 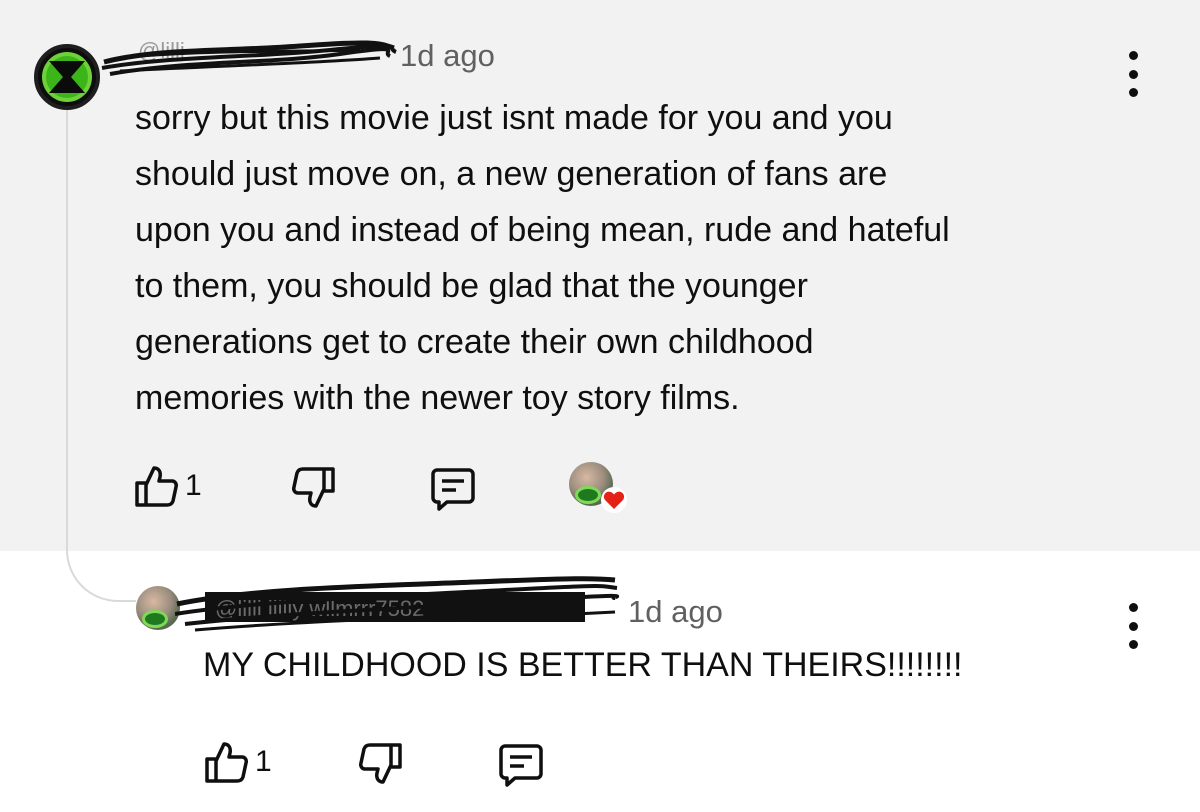 What do you see at coordinates (158, 608) in the screenshot?
I see `reply-avatar` at bounding box center [158, 608].